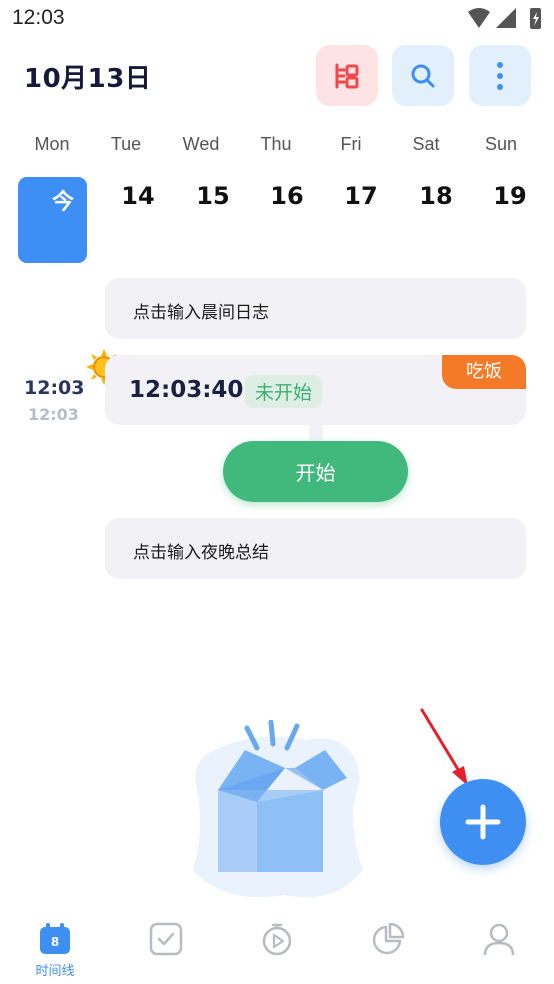  Describe the element at coordinates (201, 313) in the screenshot. I see `morning-journal-prompt: 点击输入晨间日志` at that location.